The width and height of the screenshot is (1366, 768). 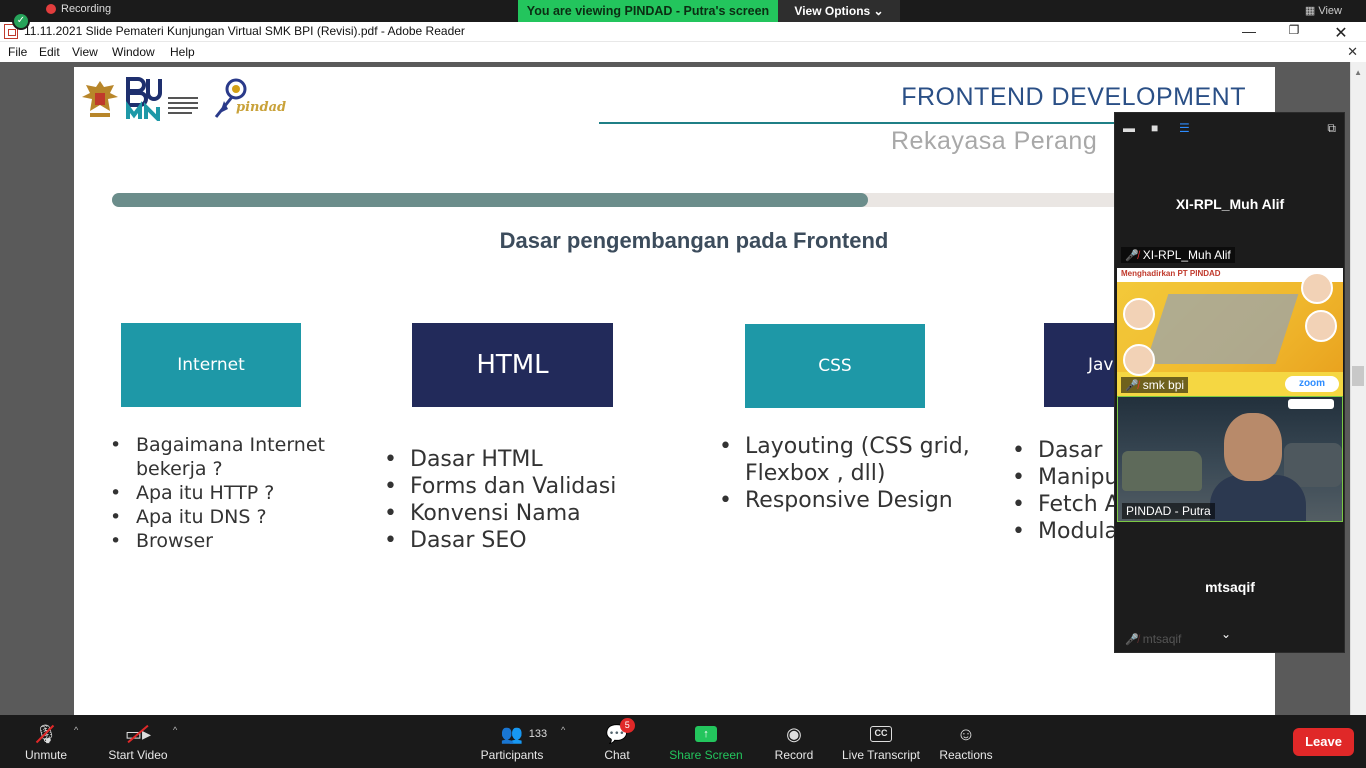 What do you see at coordinates (1153, 639) in the screenshot?
I see `participant-label: 🎤̸ mtsaqif` at bounding box center [1153, 639].